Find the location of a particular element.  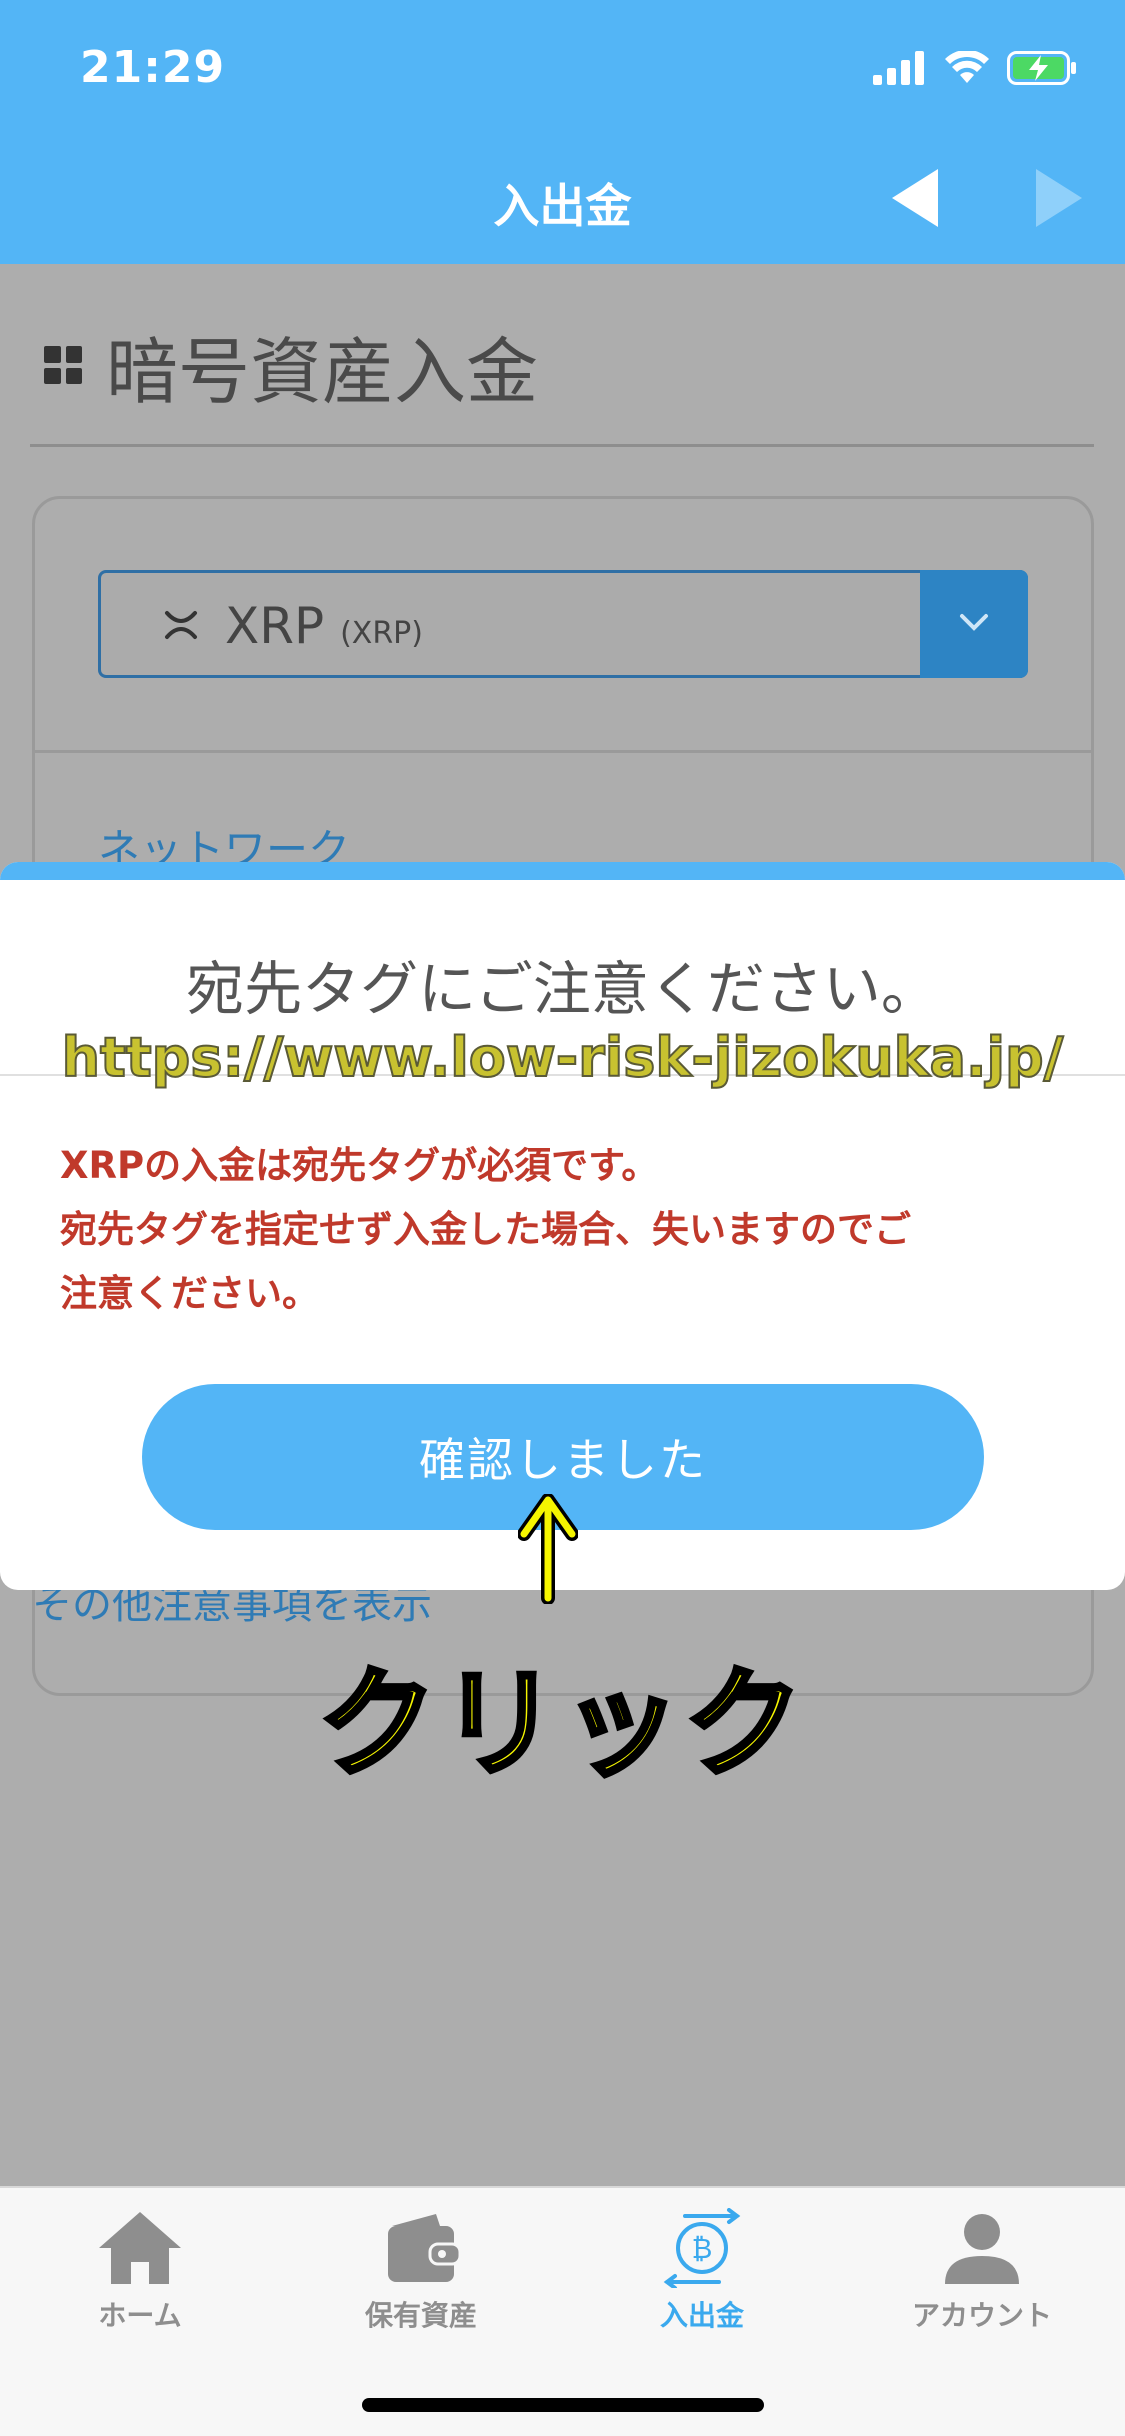

tab-deposit-withdraw: ₿ 入出金 is located at coordinates (702, 2278).